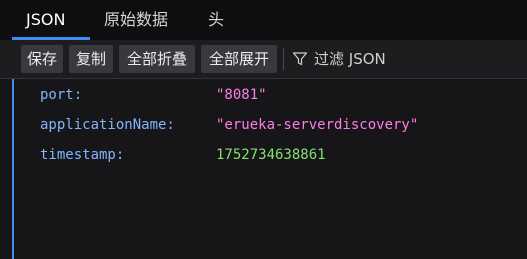 The image size is (527, 259). I want to click on tab-raw-data: 原始数据, so click(136, 20).